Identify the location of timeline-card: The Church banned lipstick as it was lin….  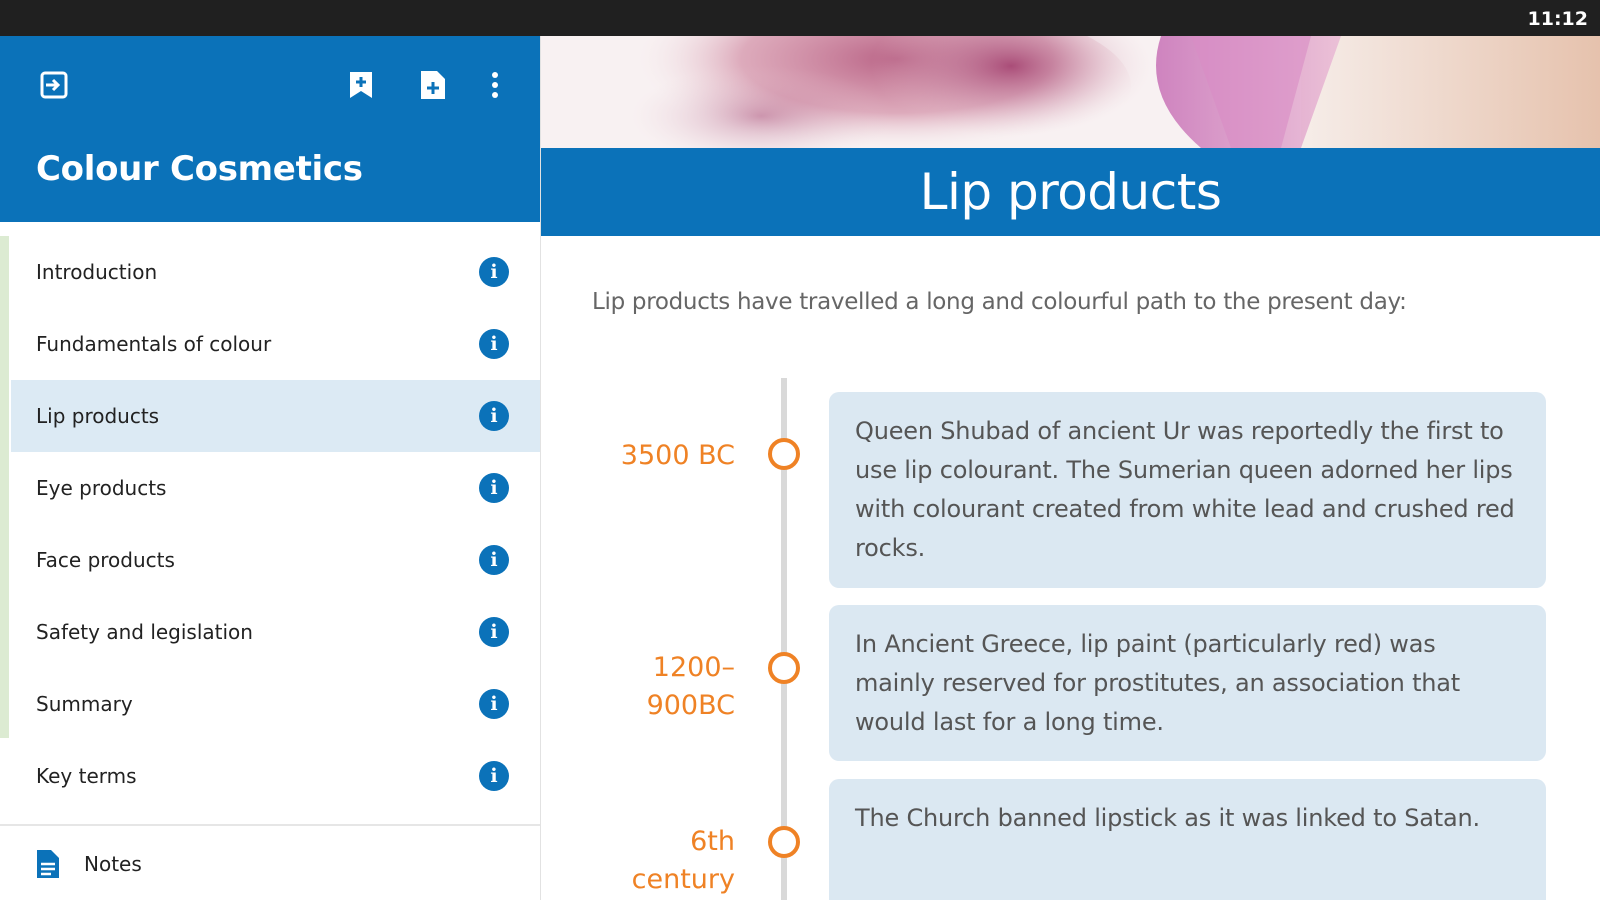
(1187, 839).